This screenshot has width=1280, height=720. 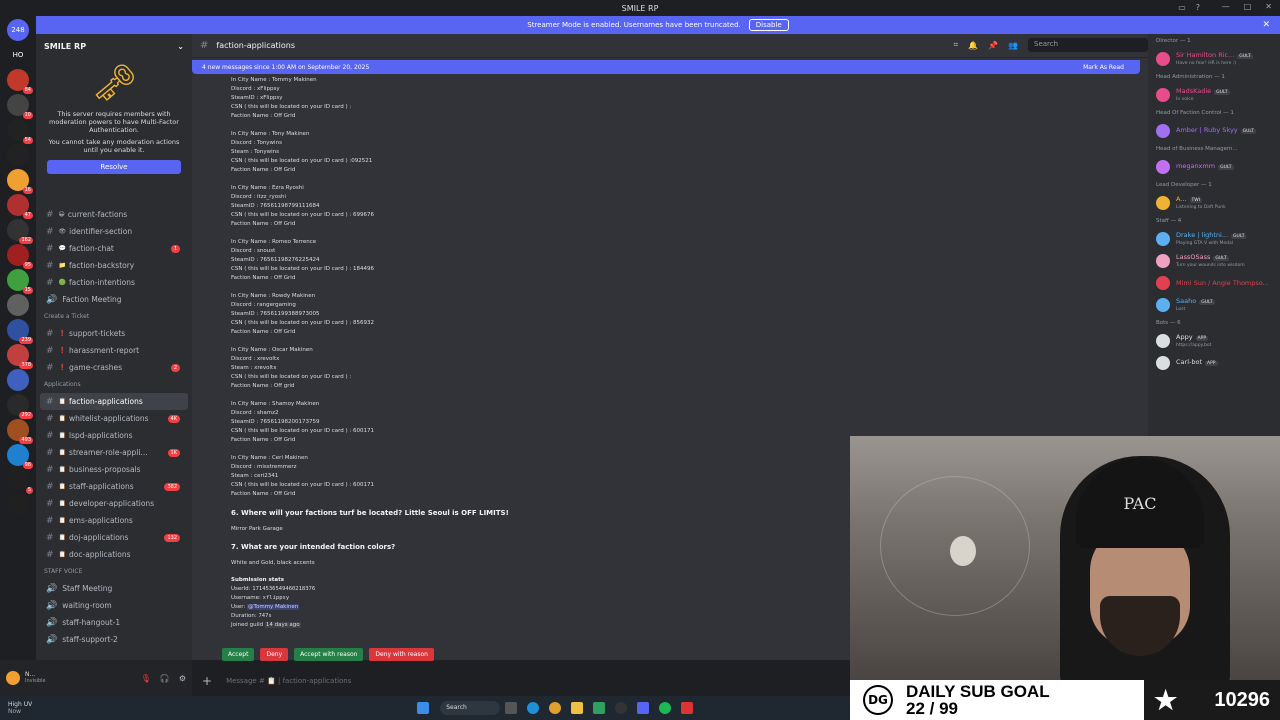 What do you see at coordinates (768, 25) in the screenshot?
I see `disable-button: Disable` at bounding box center [768, 25].